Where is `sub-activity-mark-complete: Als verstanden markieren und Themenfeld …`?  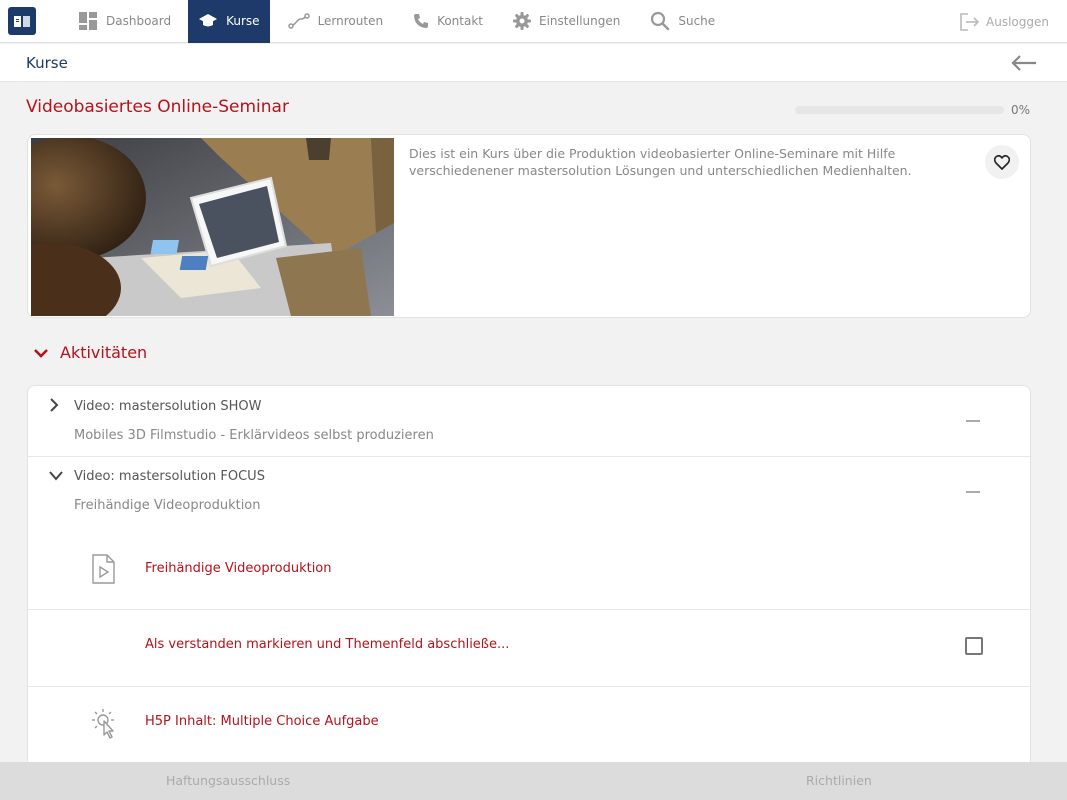
sub-activity-mark-complete: Als verstanden markieren und Themenfeld … is located at coordinates (529, 648).